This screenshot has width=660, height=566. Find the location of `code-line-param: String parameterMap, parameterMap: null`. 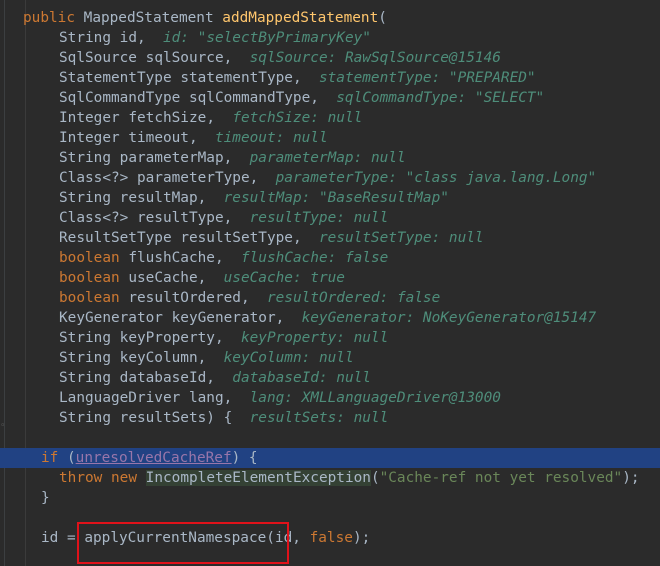

code-line-param: String parameterMap, parameterMap: null is located at coordinates (330, 158).